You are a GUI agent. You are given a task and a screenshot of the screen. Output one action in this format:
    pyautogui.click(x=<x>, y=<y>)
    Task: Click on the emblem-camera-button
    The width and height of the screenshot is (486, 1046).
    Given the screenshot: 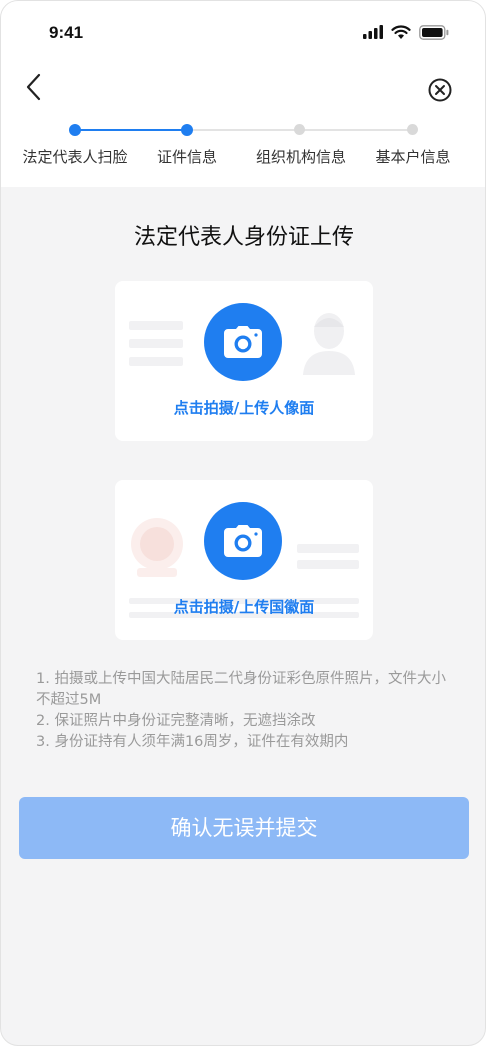 What is the action you would take?
    pyautogui.click(x=243, y=541)
    